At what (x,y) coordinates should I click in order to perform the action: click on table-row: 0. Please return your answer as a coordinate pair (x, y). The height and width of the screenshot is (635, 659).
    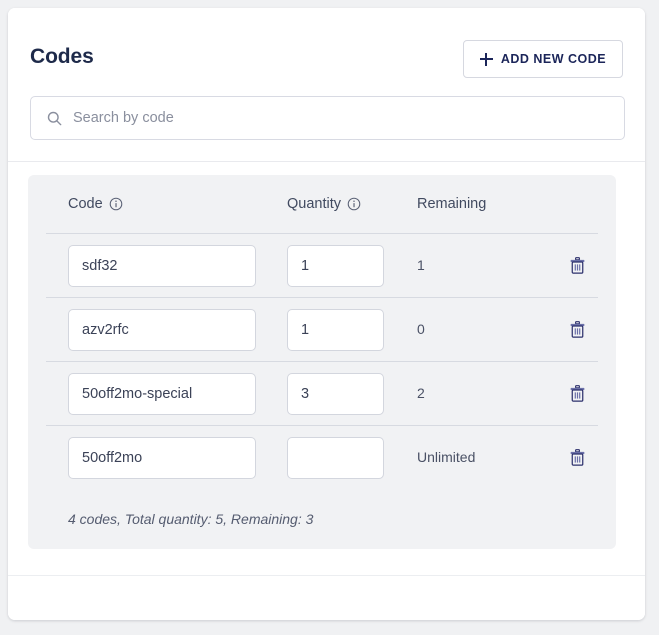
    Looking at the image, I should click on (322, 329).